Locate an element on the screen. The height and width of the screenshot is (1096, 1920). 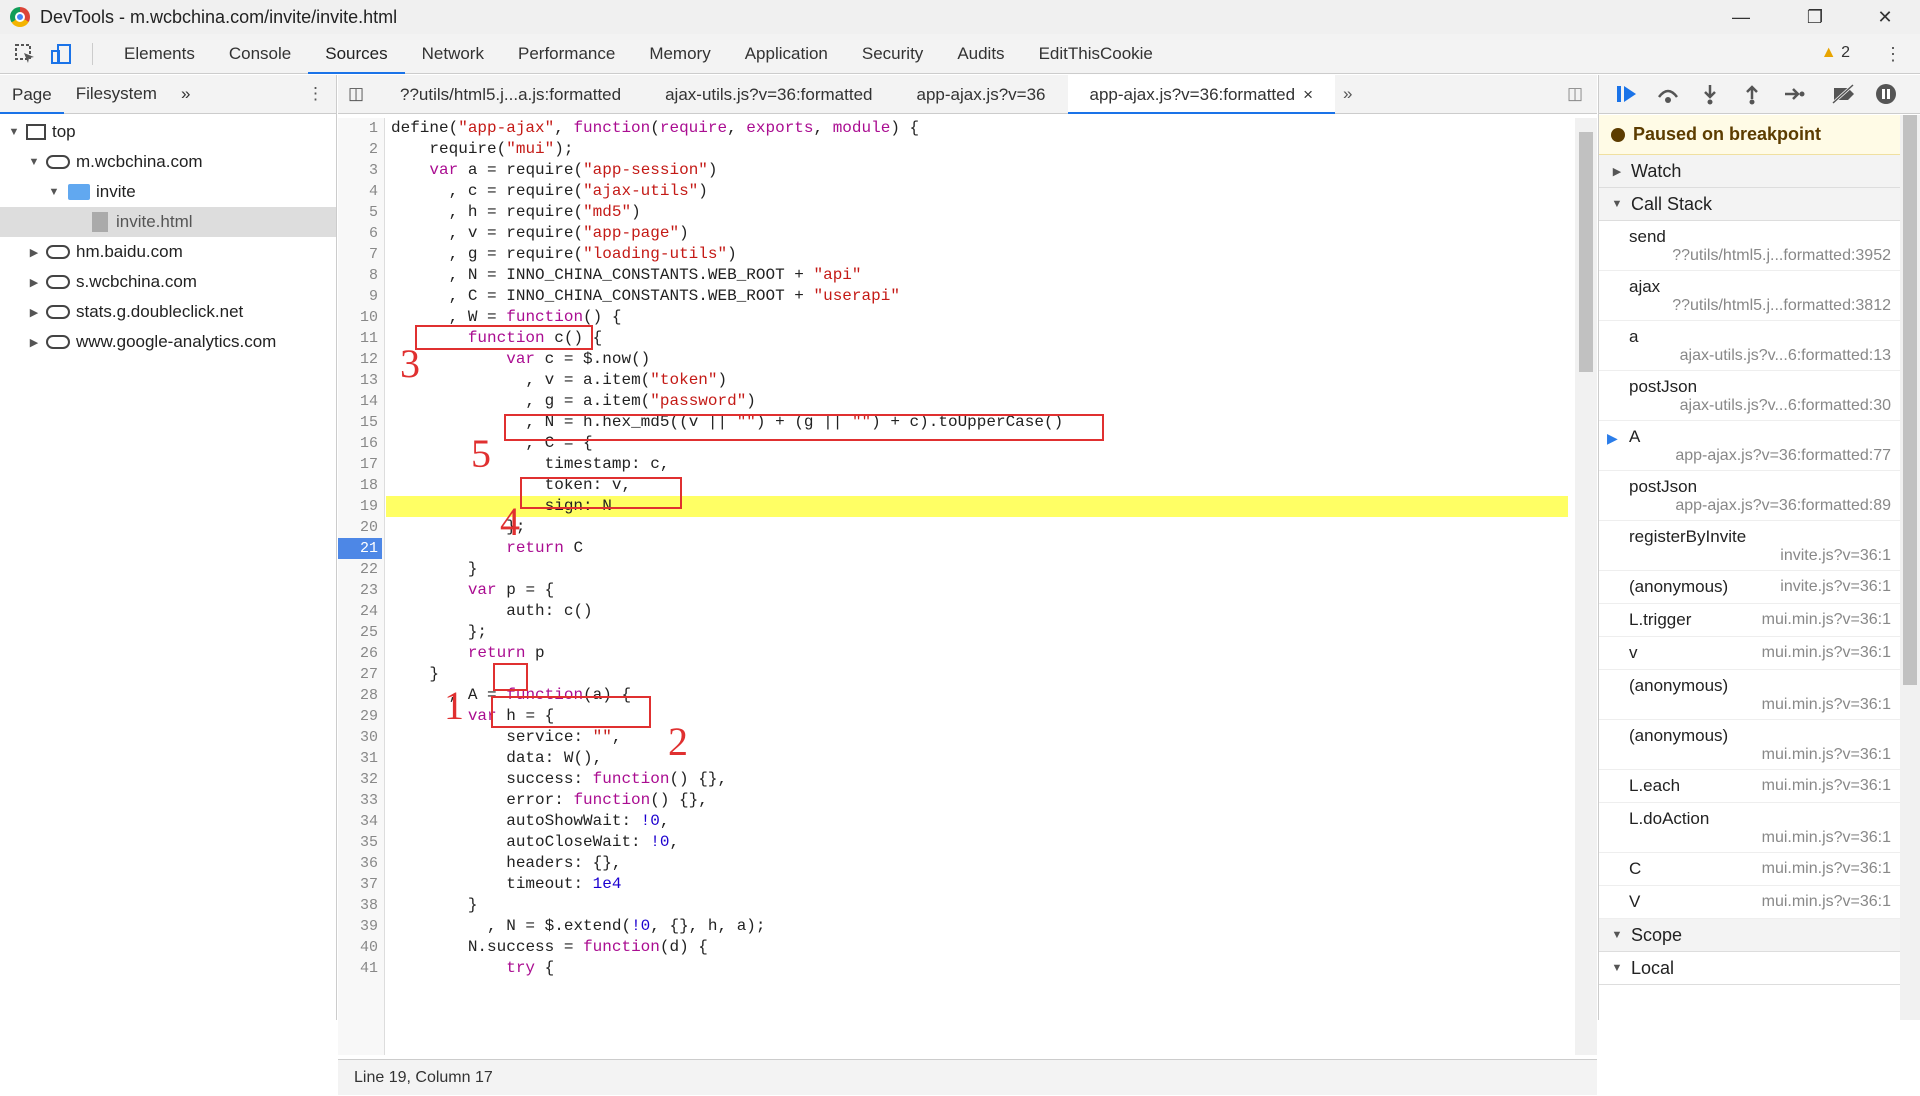
scope-local: ▼ Local is located at coordinates (1750, 968).